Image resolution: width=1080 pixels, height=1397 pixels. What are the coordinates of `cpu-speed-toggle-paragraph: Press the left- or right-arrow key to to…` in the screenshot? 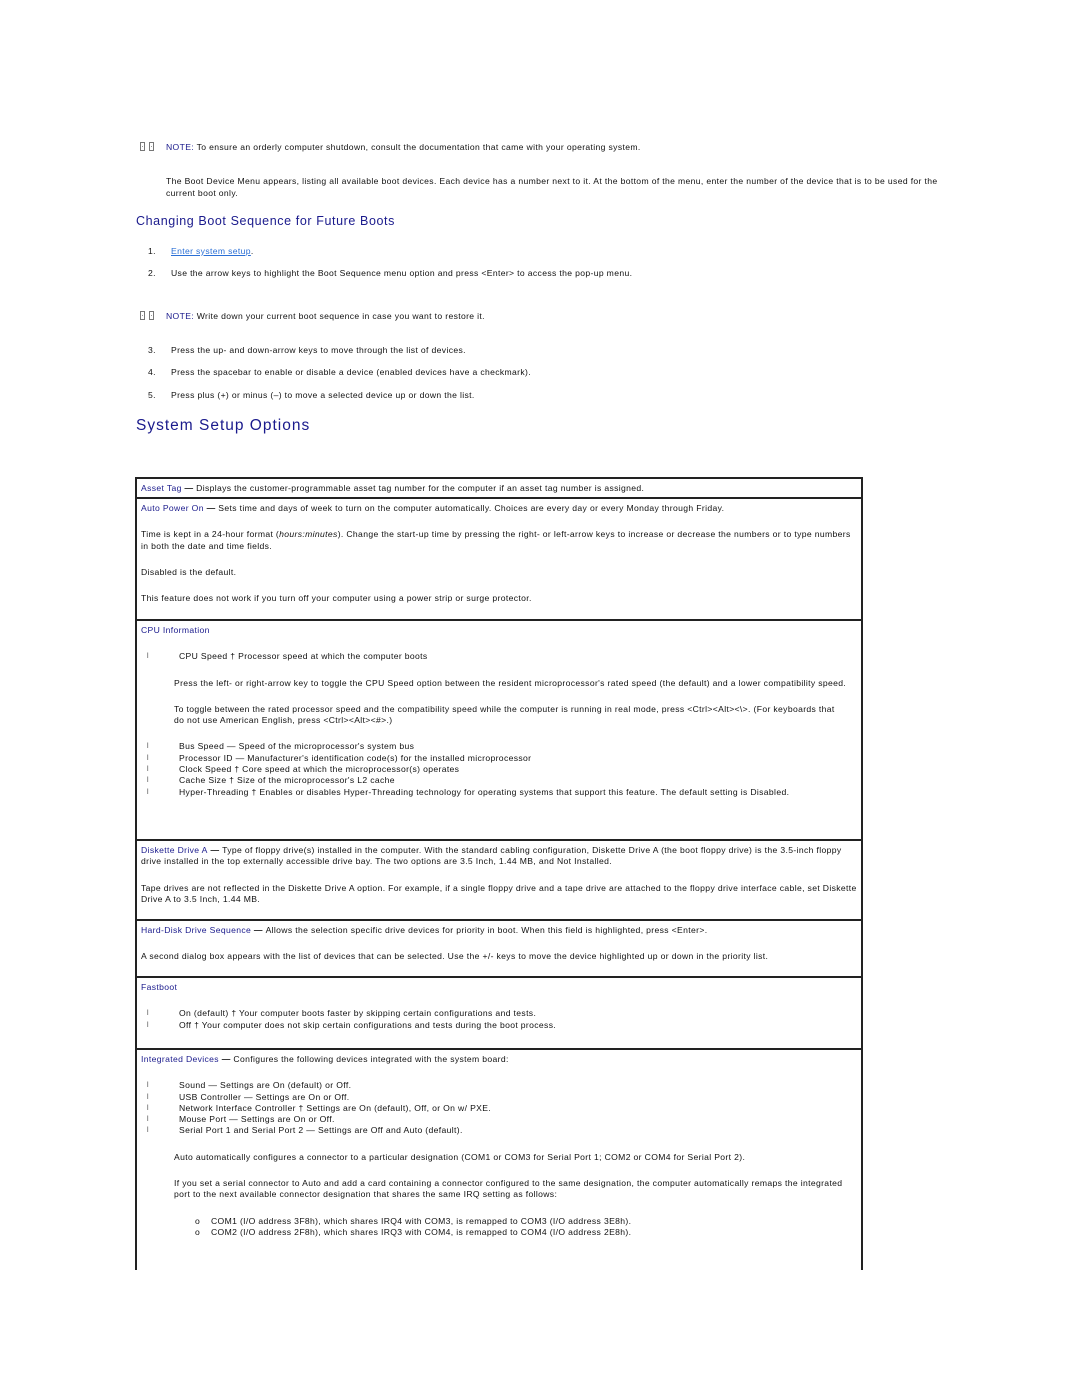 It's located at (510, 682).